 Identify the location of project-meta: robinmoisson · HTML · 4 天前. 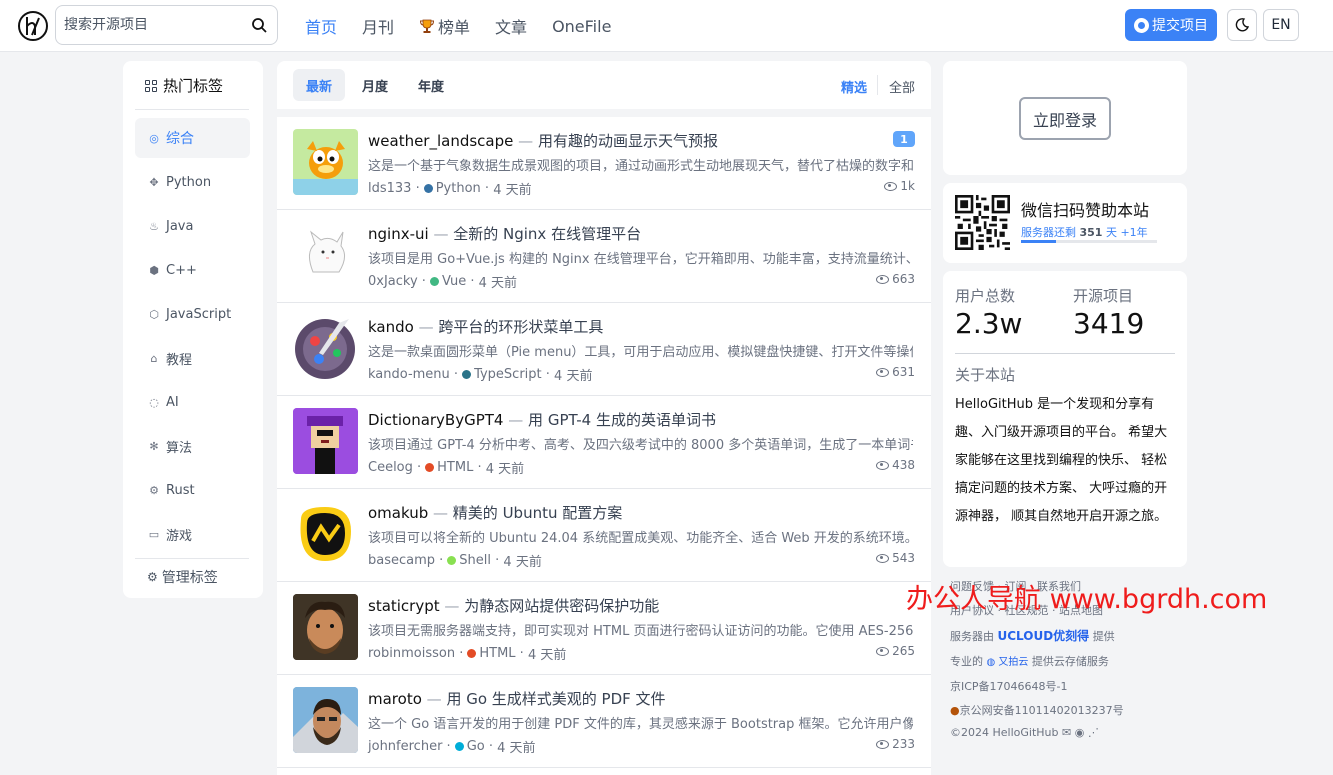
(467, 654).